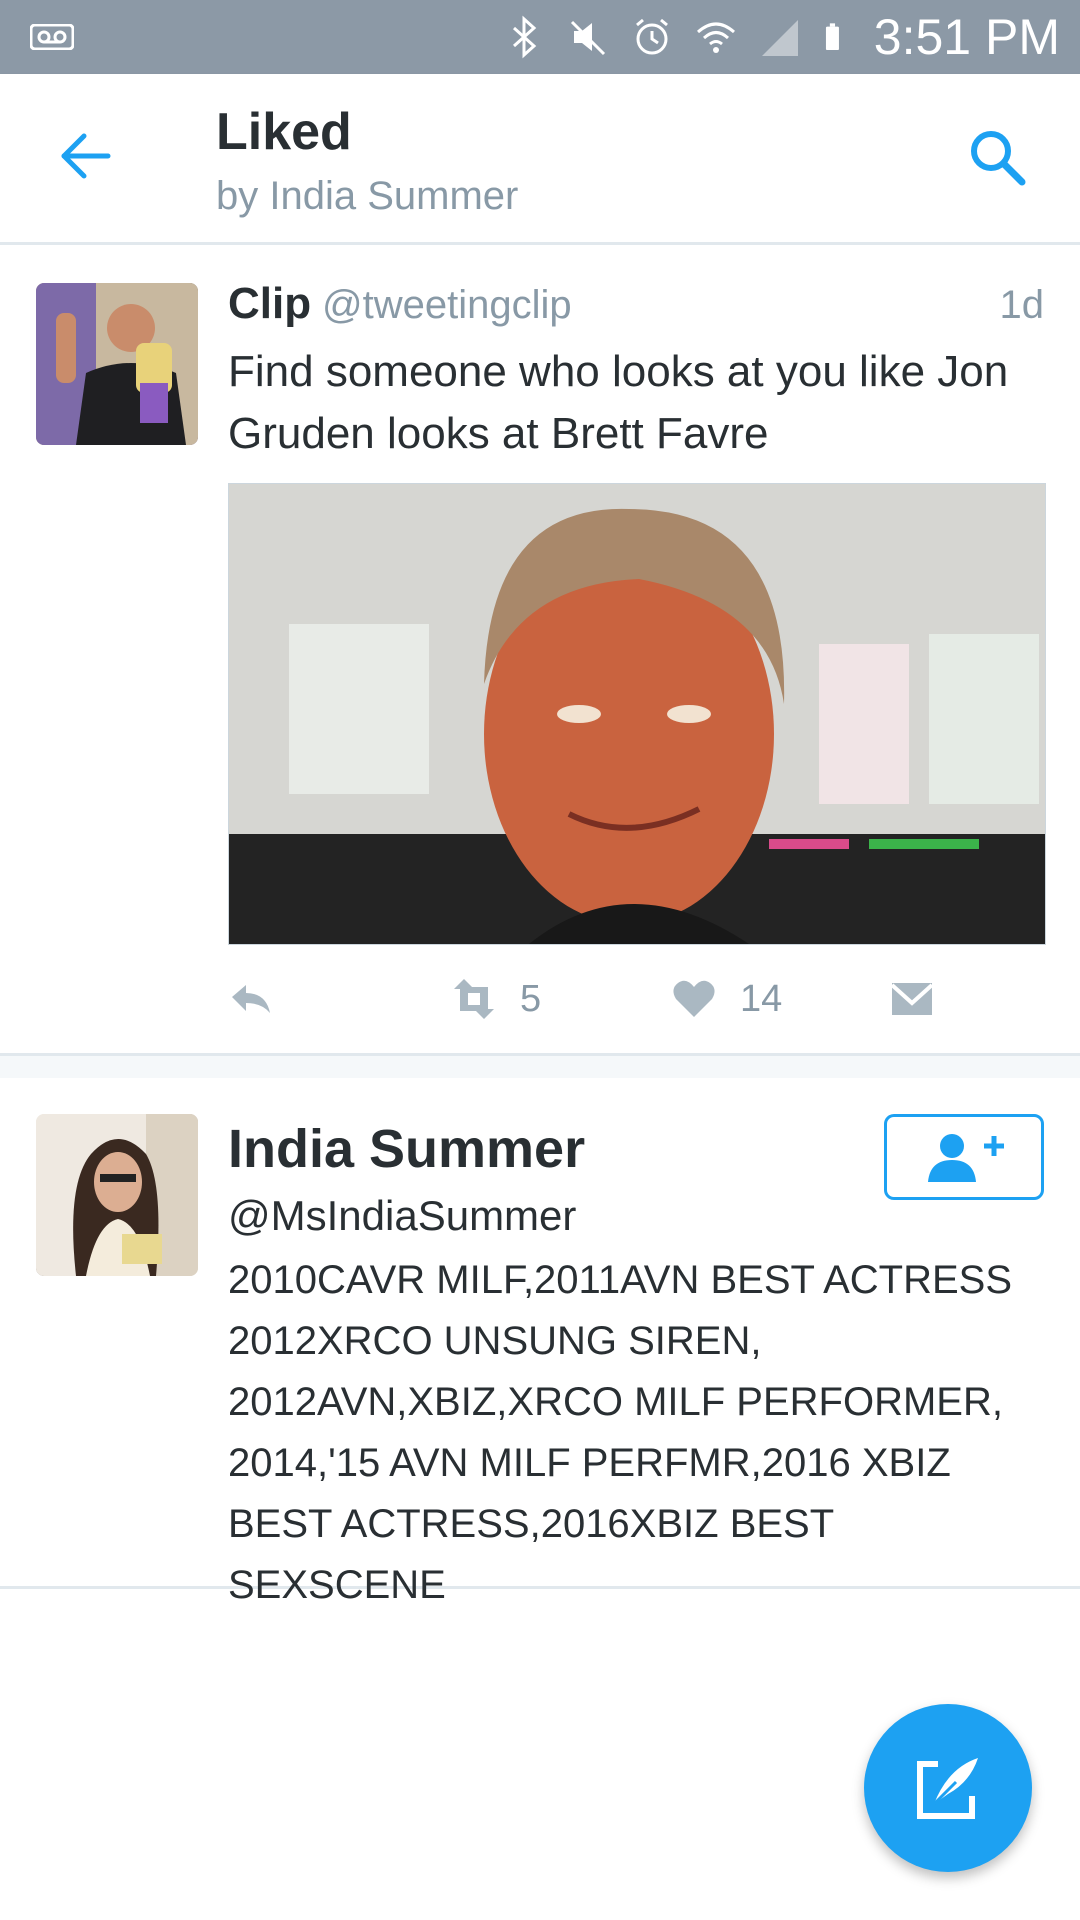  What do you see at coordinates (761, 998) in the screenshot?
I see `like-count: 14` at bounding box center [761, 998].